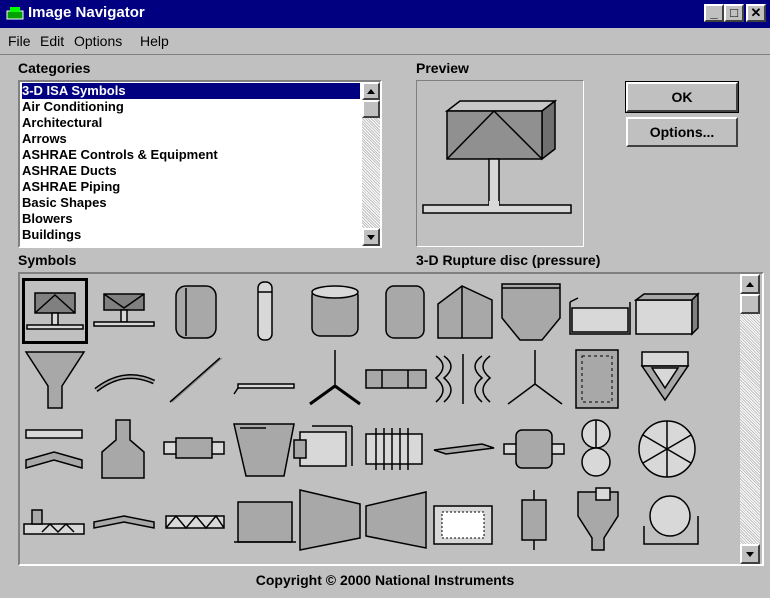 The height and width of the screenshot is (598, 770). What do you see at coordinates (191, 219) in the screenshot?
I see `list-item: Blowers` at bounding box center [191, 219].